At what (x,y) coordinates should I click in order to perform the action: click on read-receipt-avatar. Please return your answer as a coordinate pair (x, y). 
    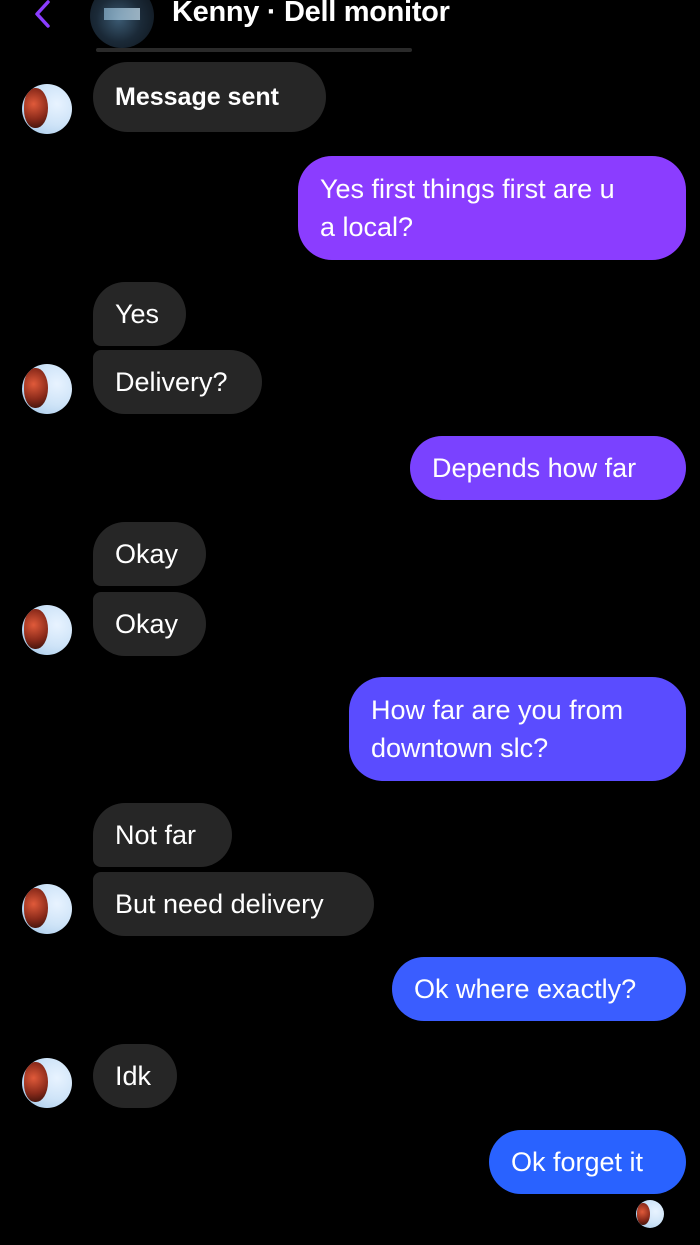
    Looking at the image, I should click on (650, 1214).